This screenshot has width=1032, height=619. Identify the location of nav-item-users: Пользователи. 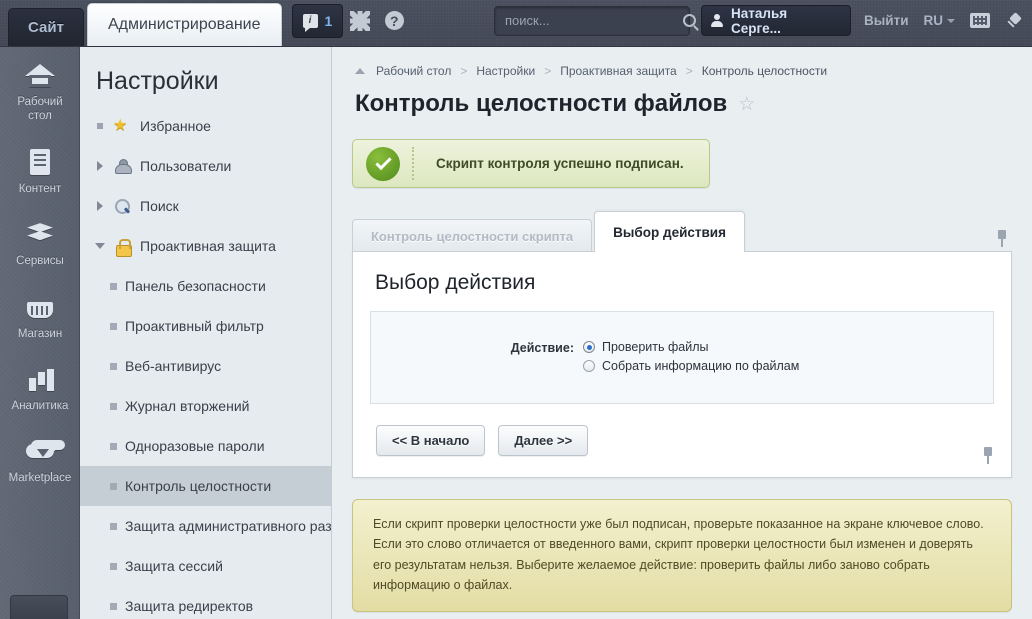
(205, 166).